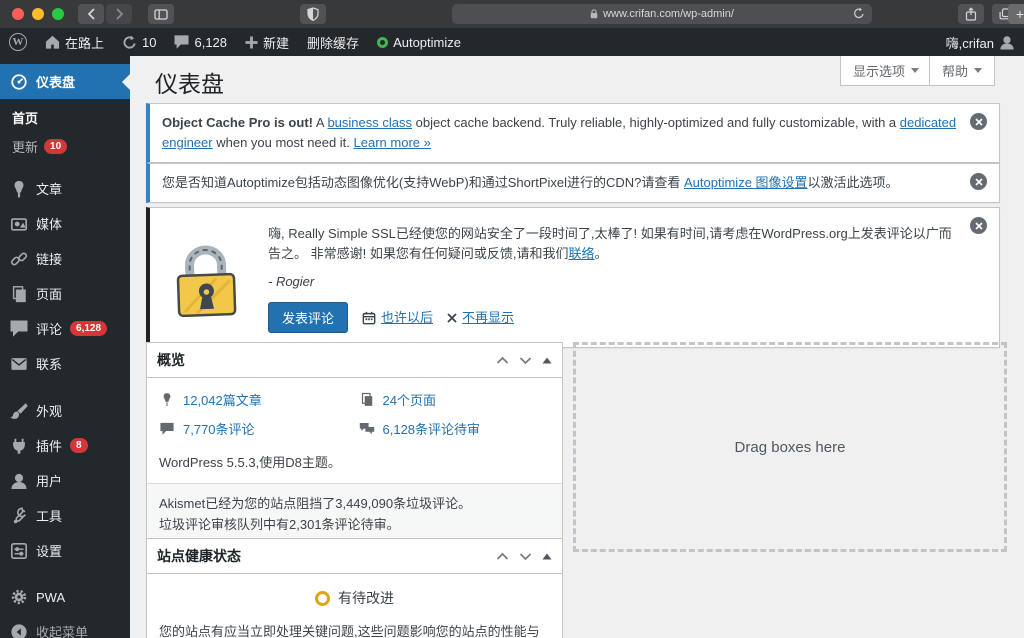  Describe the element at coordinates (313, 14) in the screenshot. I see `privacy-report-button` at that location.